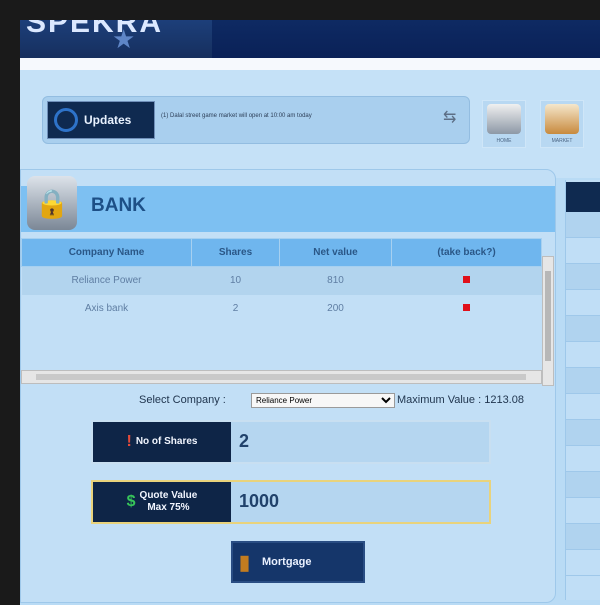  What do you see at coordinates (562, 119) in the screenshot?
I see `market-icon` at bounding box center [562, 119].